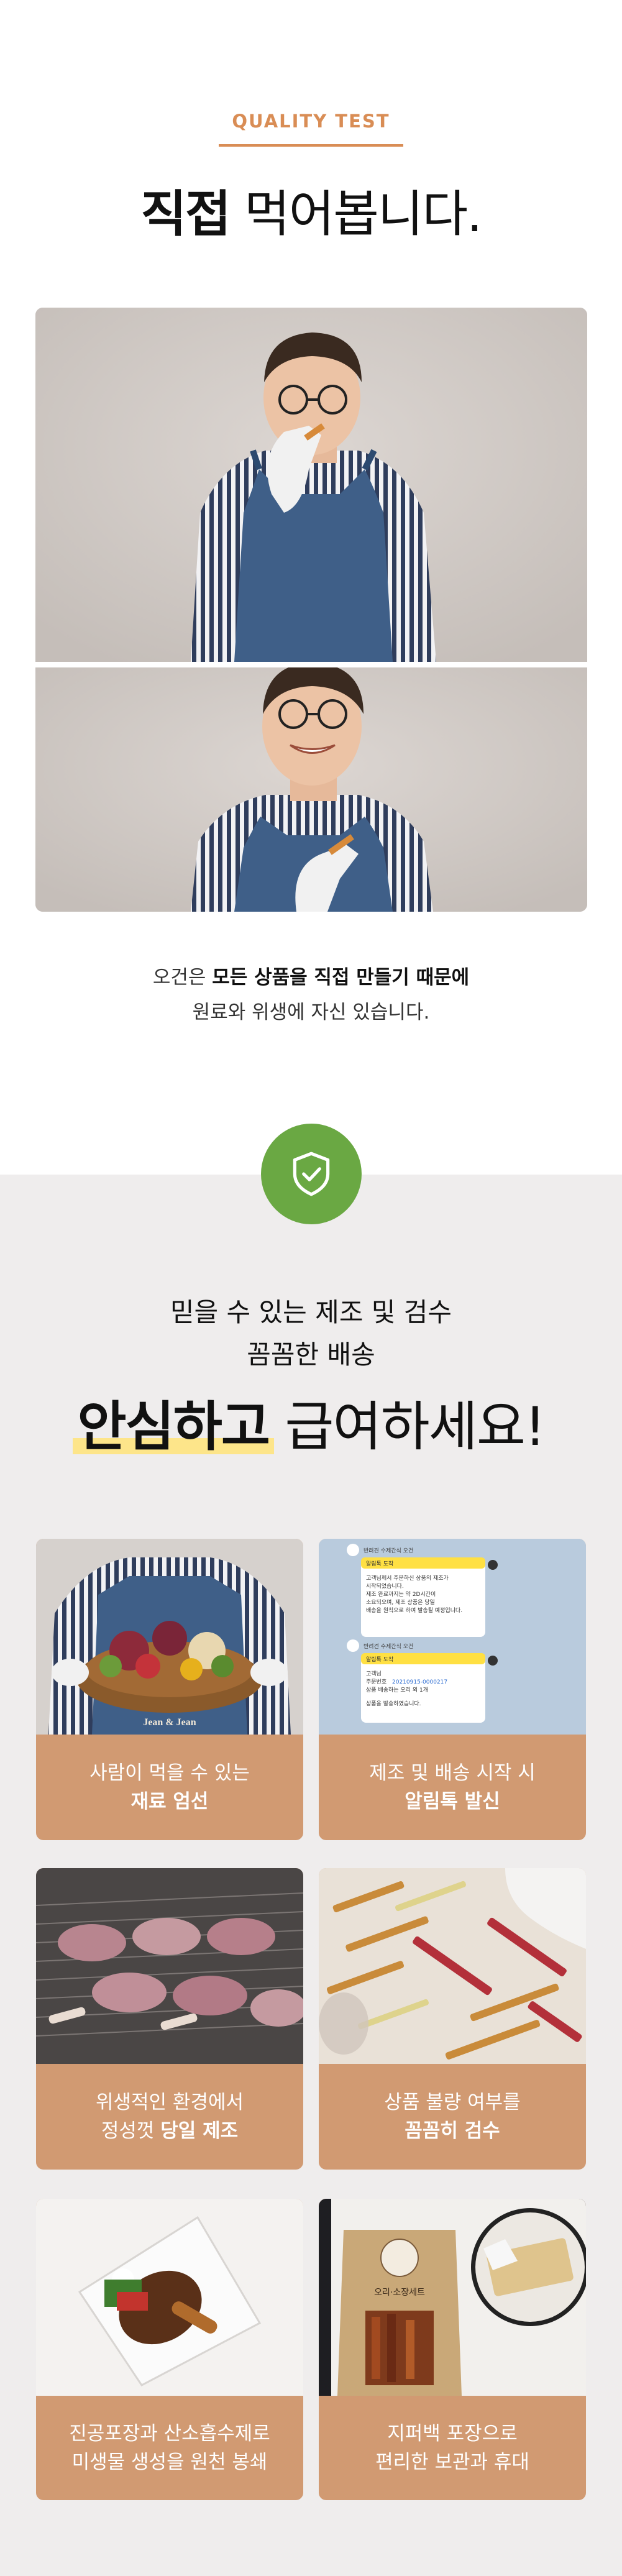  I want to click on shield-check-icon, so click(312, 1174).